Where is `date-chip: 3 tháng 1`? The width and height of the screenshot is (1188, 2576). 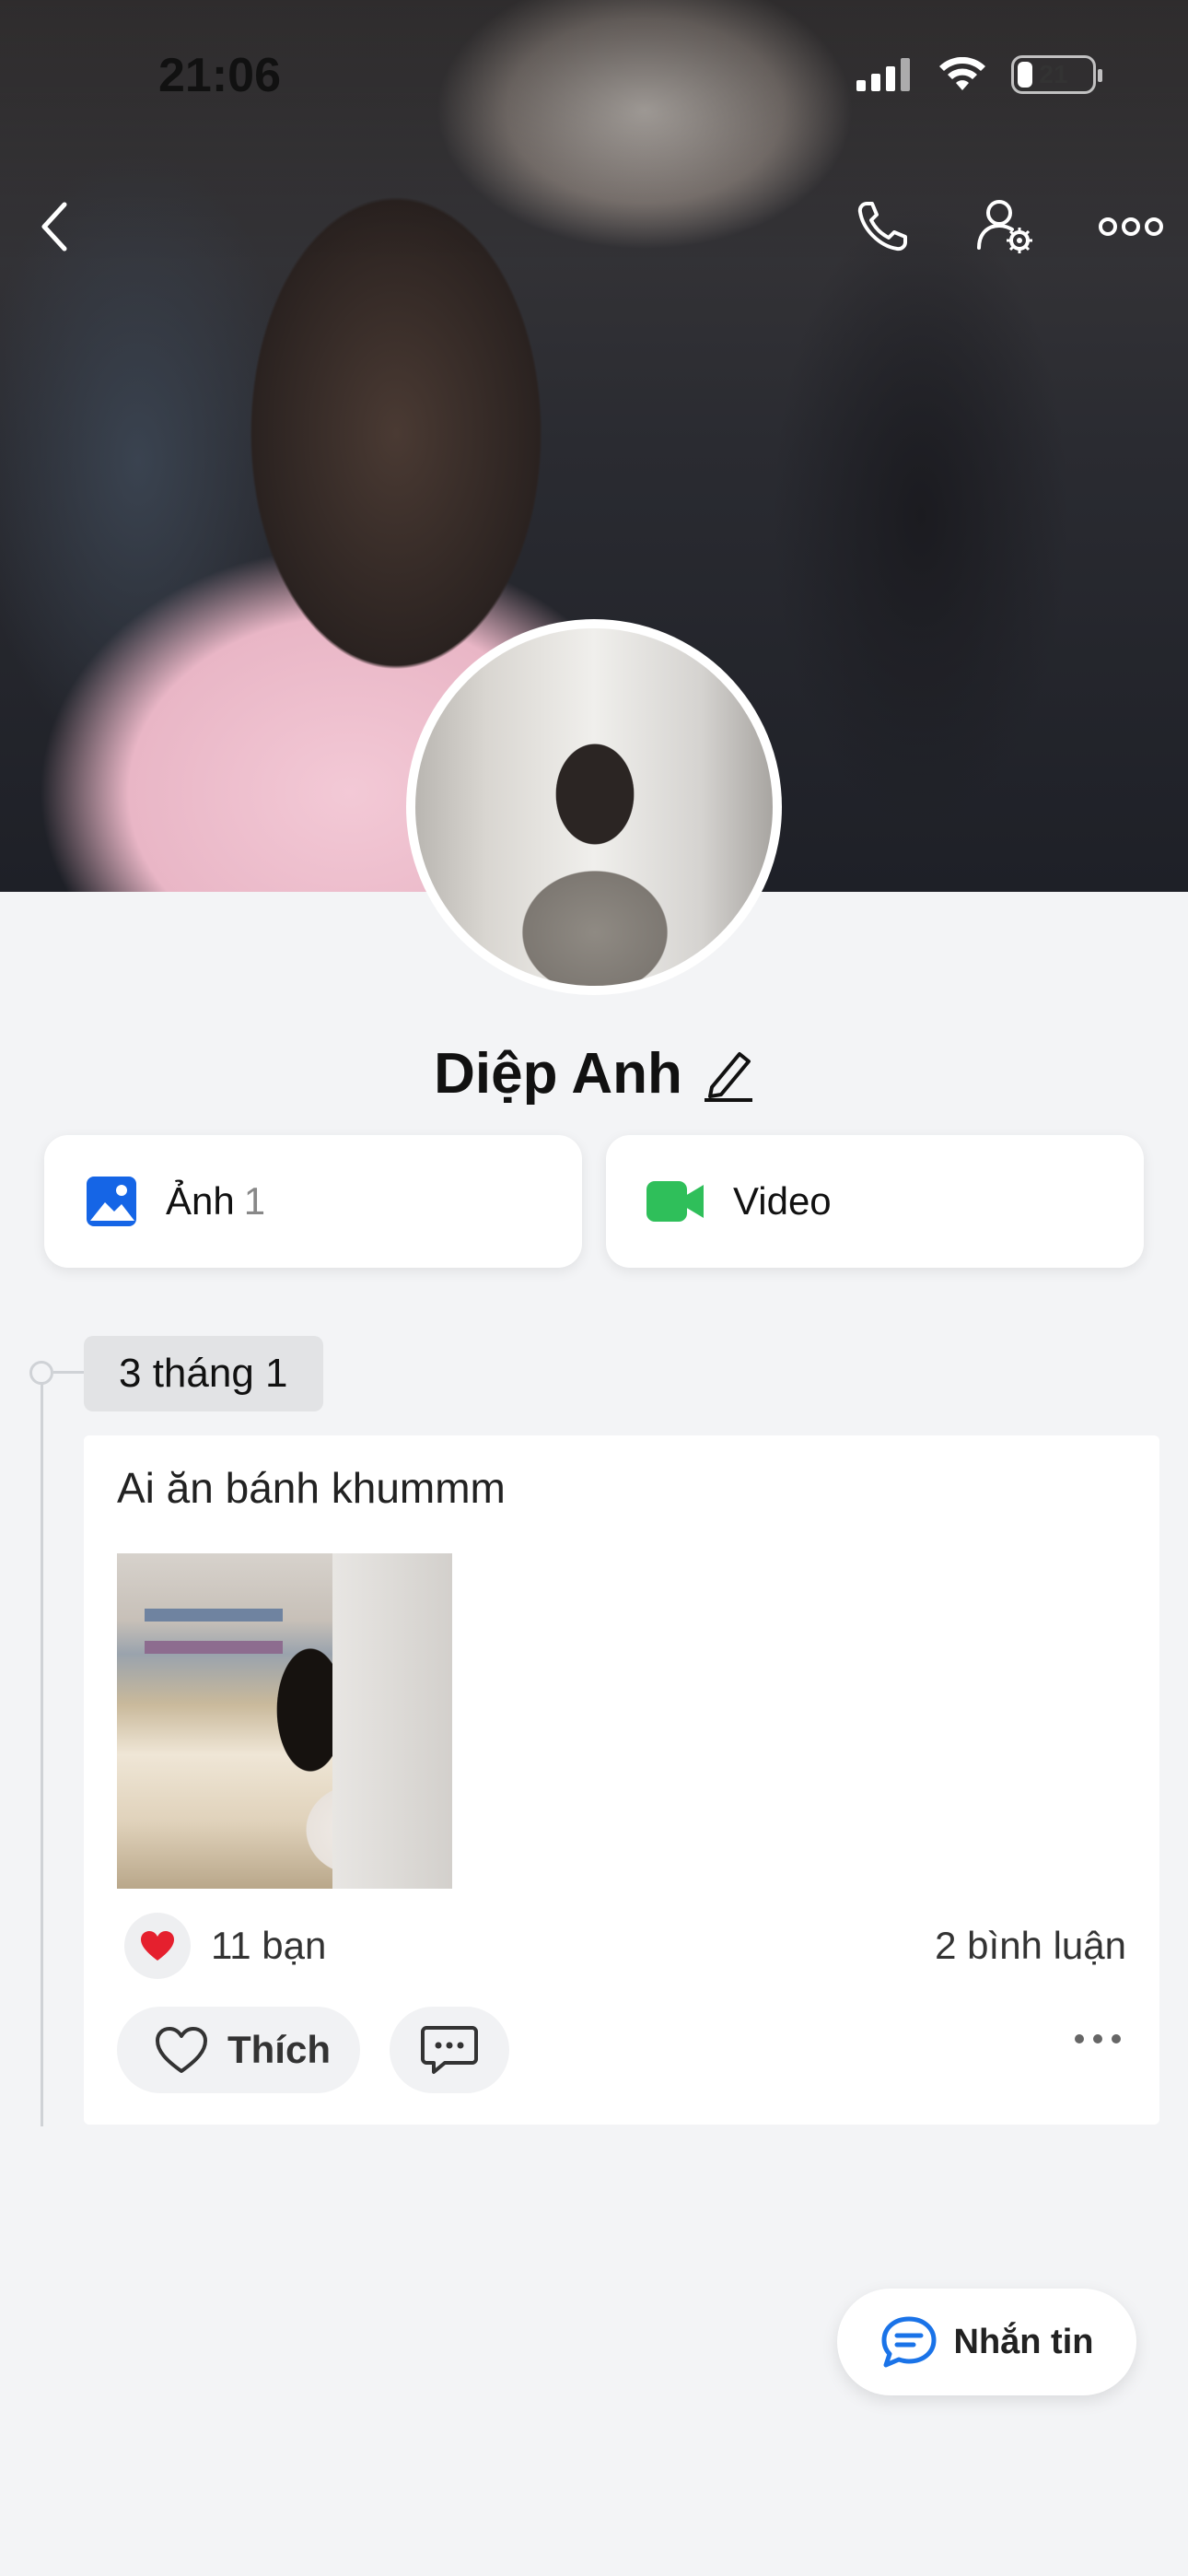
date-chip: 3 tháng 1 is located at coordinates (203, 1373).